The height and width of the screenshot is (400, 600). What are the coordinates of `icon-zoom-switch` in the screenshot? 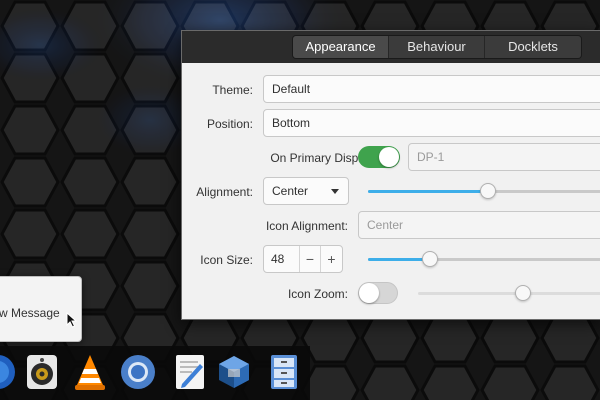 It's located at (378, 293).